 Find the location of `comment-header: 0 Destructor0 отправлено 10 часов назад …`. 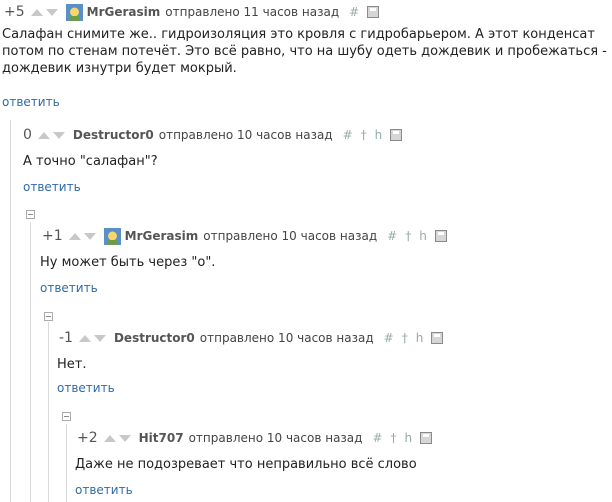

comment-header: 0 Destructor0 отправлено 10 часов назад … is located at coordinates (213, 135).